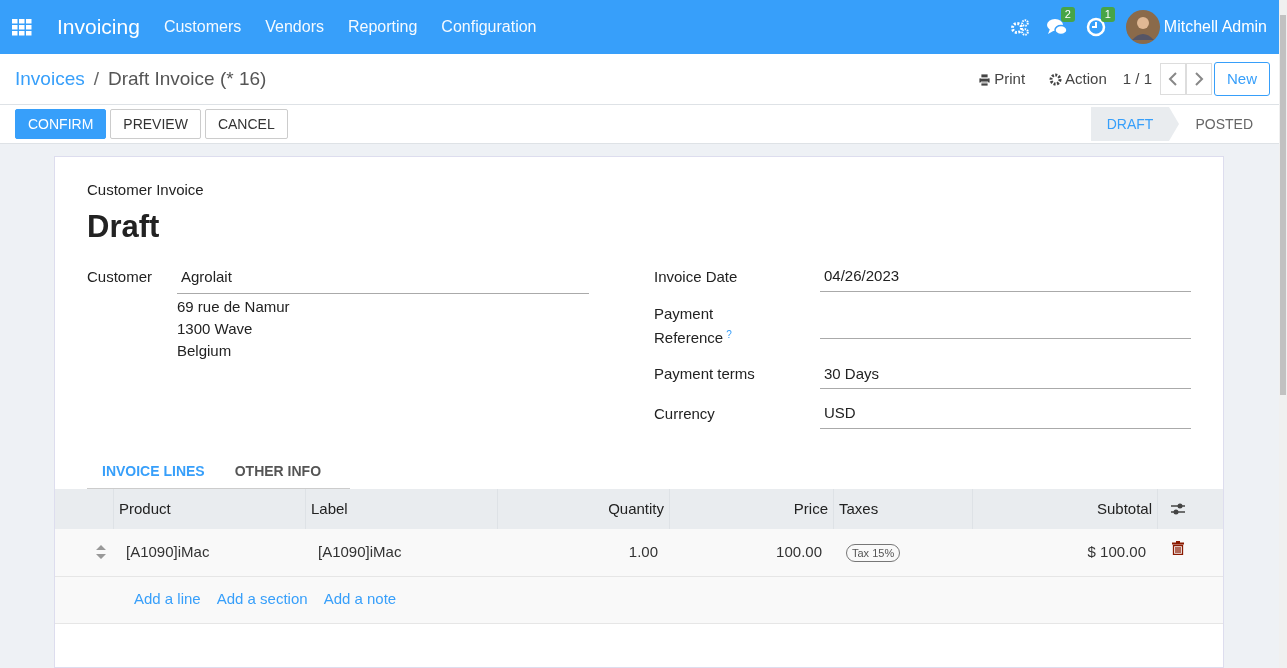 This screenshot has height=668, width=1287. What do you see at coordinates (903, 508) in the screenshot?
I see `column-header: Taxes` at bounding box center [903, 508].